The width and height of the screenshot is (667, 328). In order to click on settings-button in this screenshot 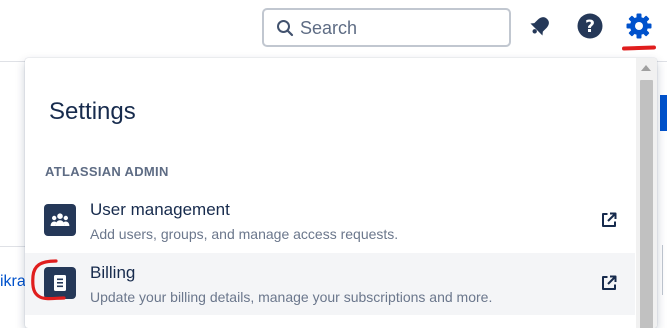, I will do `click(639, 26)`.